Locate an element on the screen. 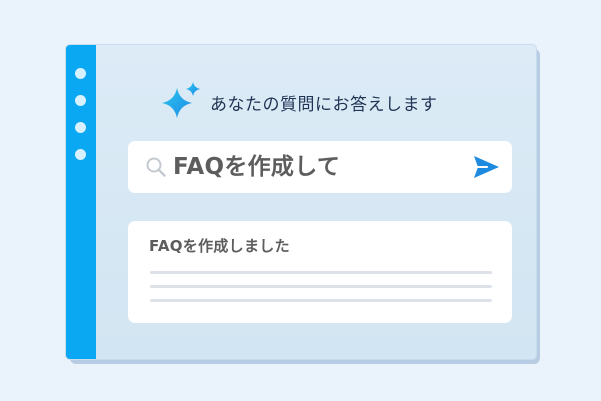 This screenshot has height=401, width=601. prompt-input-value: FAQを作成して is located at coordinates (256, 167).